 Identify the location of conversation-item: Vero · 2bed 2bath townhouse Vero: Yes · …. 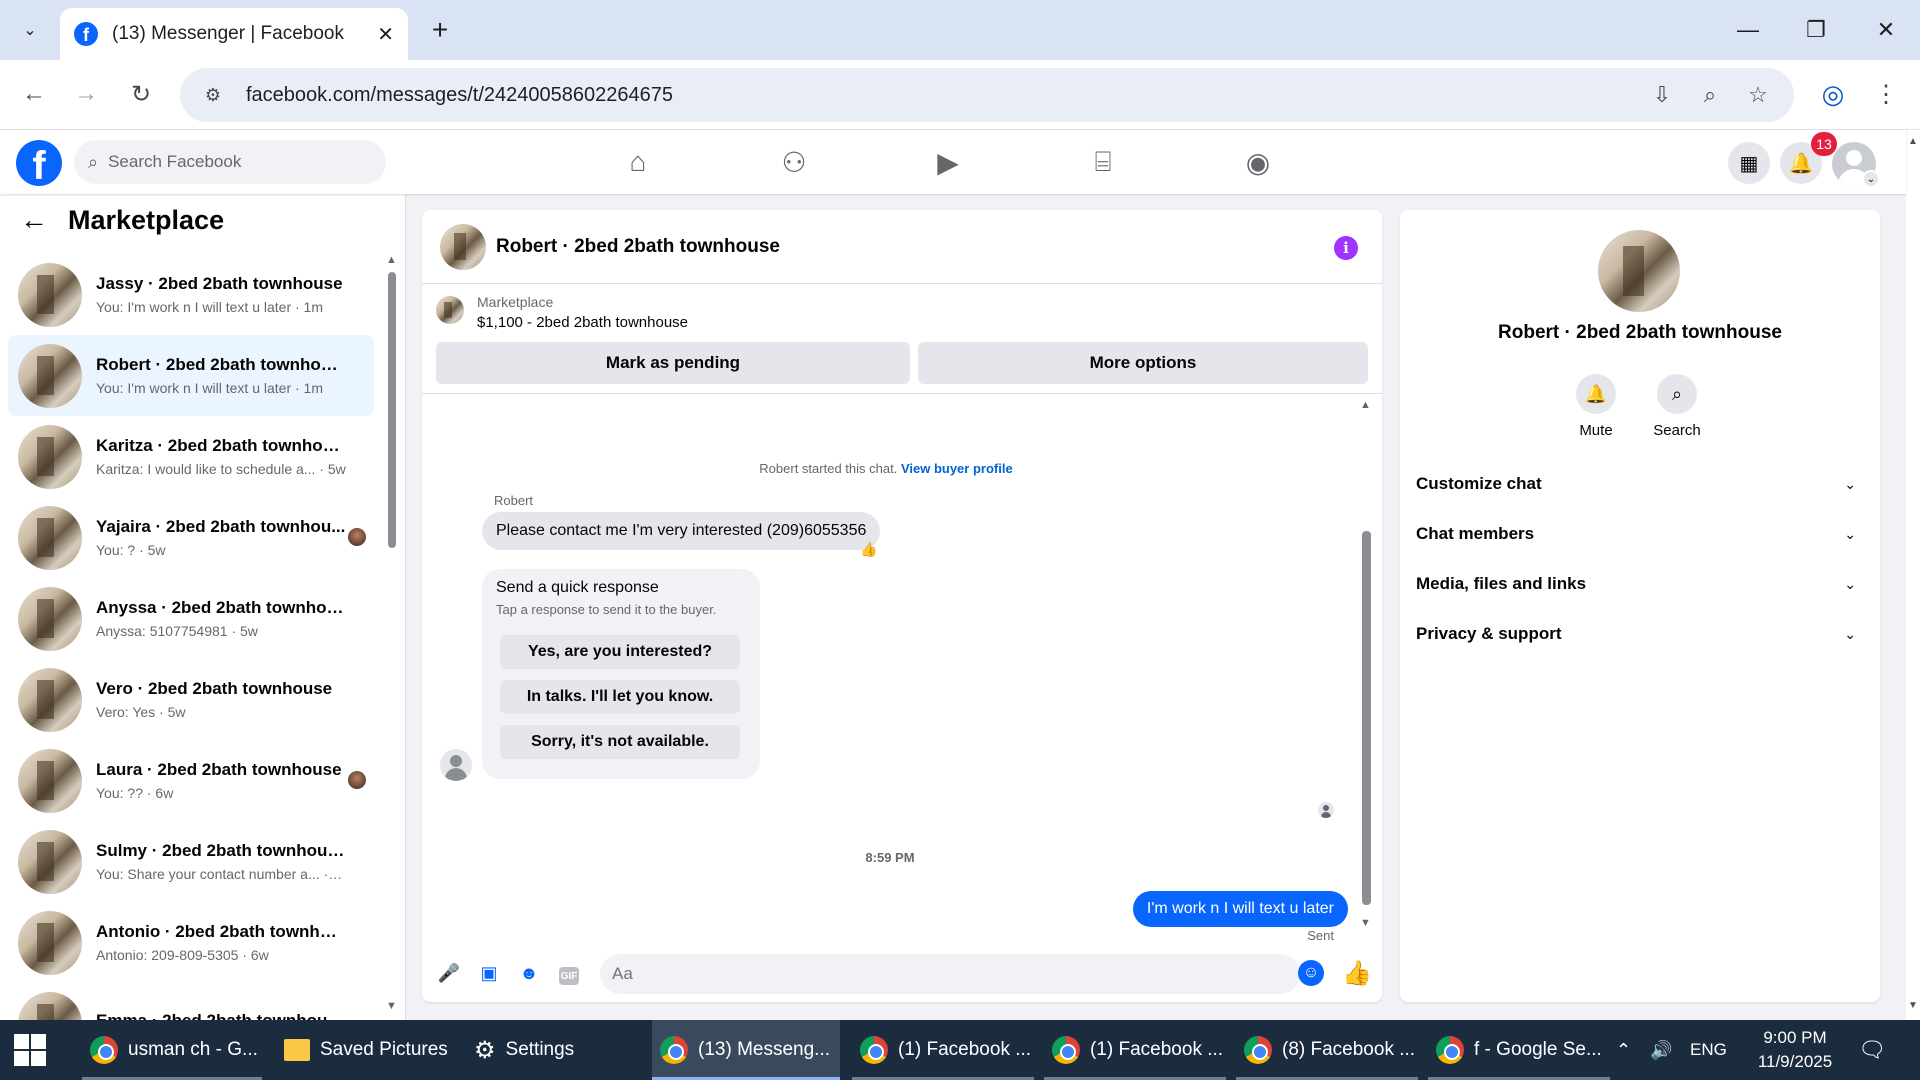
(191, 699).